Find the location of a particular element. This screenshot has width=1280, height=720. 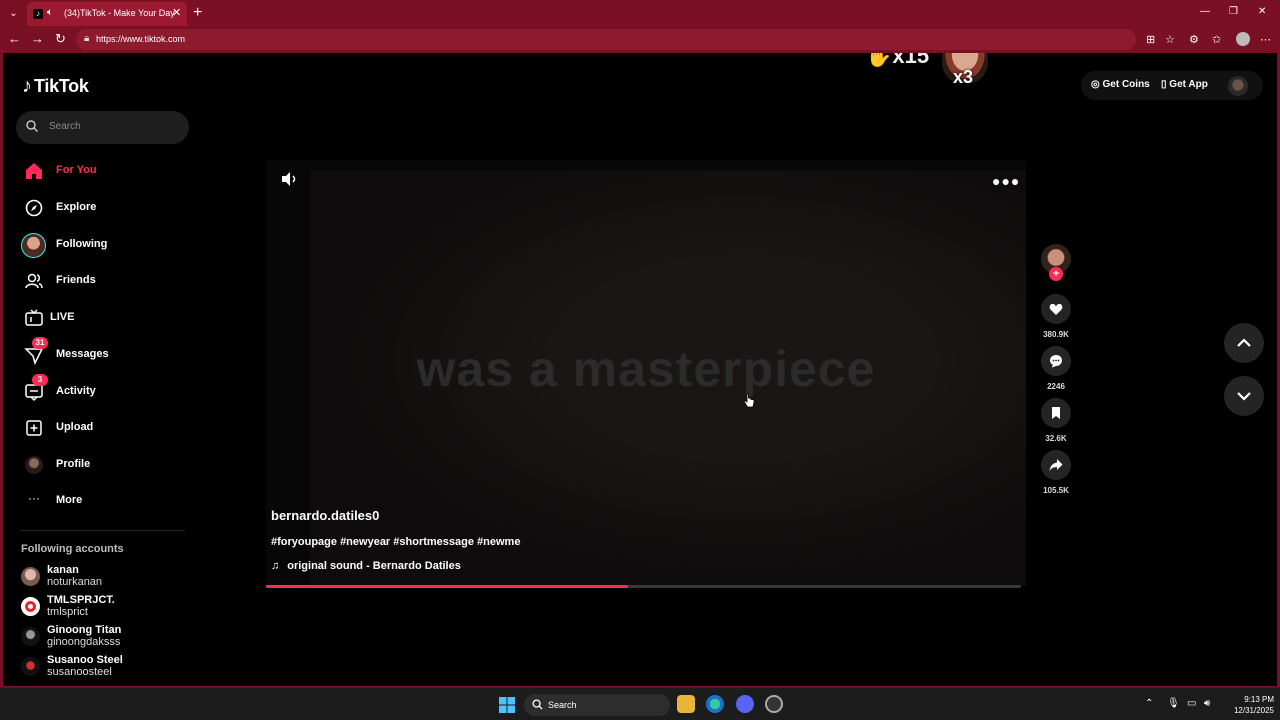

refresh-icon: ↻ is located at coordinates (60, 39).